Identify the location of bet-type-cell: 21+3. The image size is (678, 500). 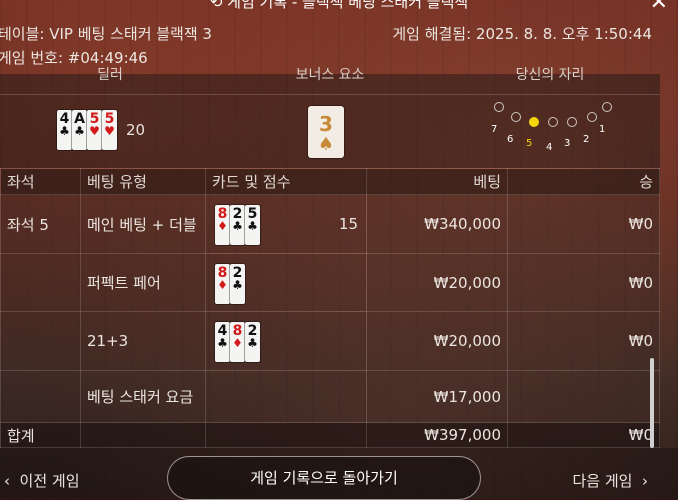
(143, 341).